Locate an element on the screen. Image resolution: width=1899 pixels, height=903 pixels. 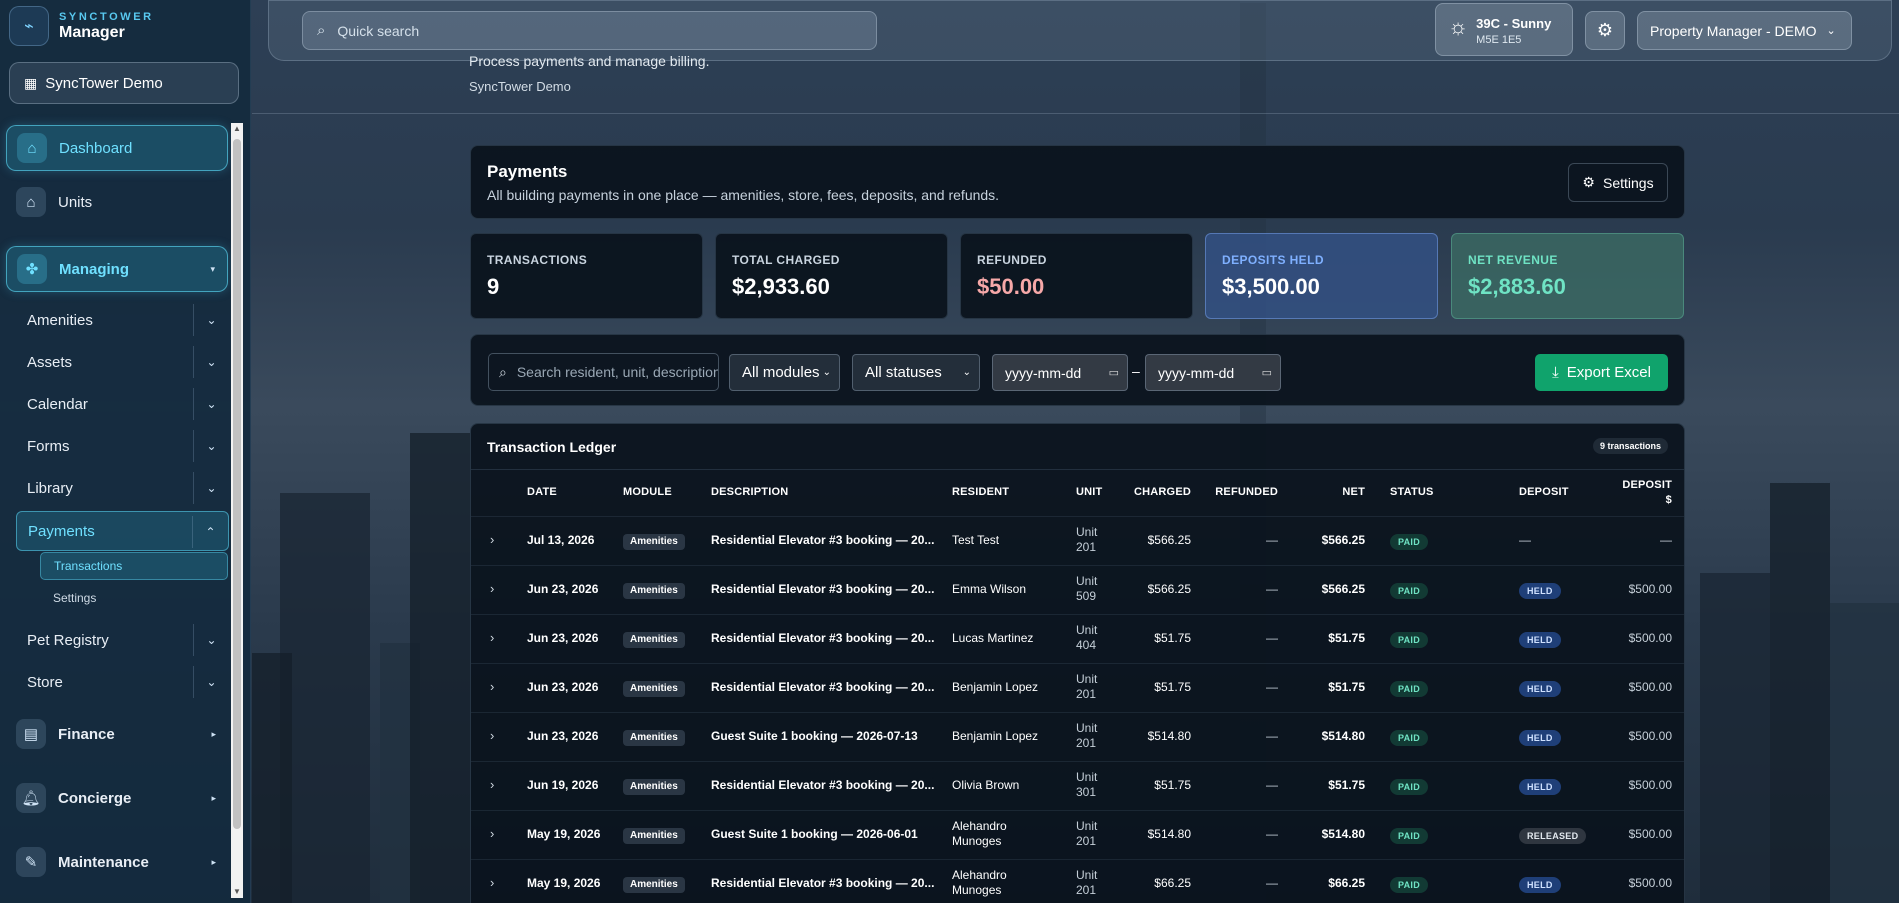
nav-payments-settings: Settings is located at coordinates (134, 598).